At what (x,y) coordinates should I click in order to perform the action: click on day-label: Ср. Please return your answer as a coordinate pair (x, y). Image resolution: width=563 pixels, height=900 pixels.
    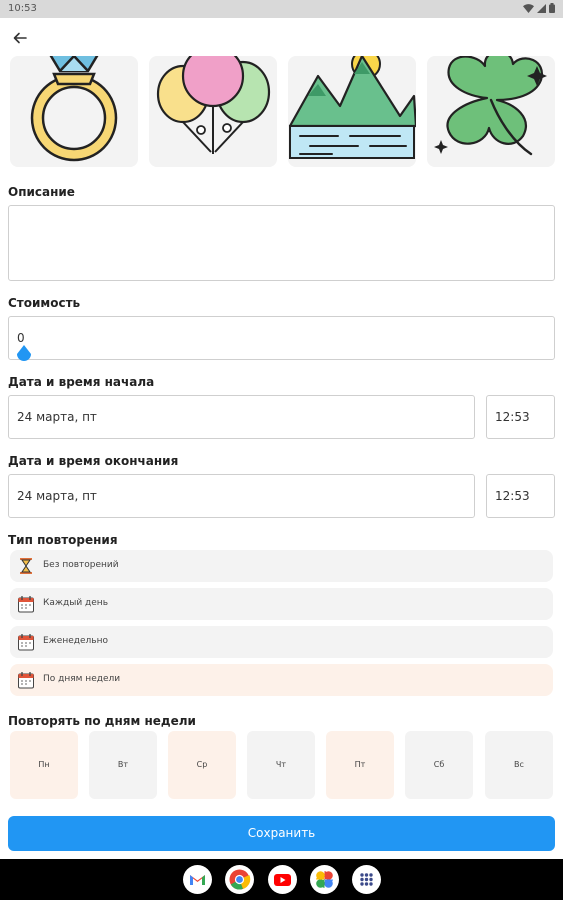
    Looking at the image, I should click on (202, 764).